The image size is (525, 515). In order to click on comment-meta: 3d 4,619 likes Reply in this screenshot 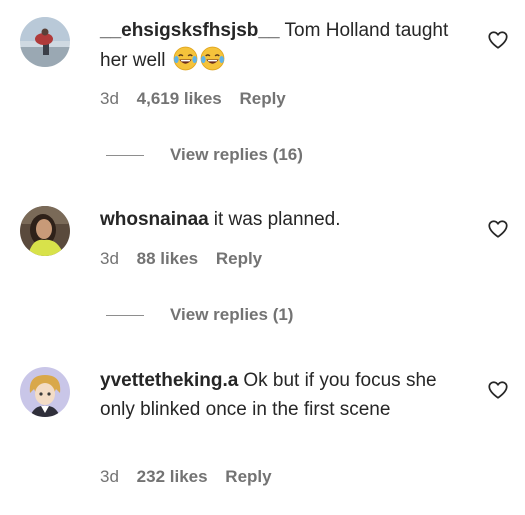, I will do `click(199, 99)`.